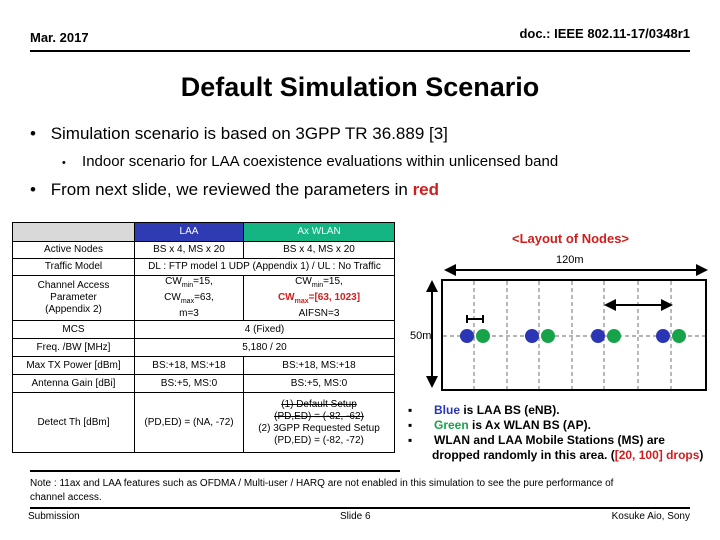 Image resolution: width=720 pixels, height=540 pixels. Describe the element at coordinates (701, 455) in the screenshot. I see `legend-text: )` at that location.